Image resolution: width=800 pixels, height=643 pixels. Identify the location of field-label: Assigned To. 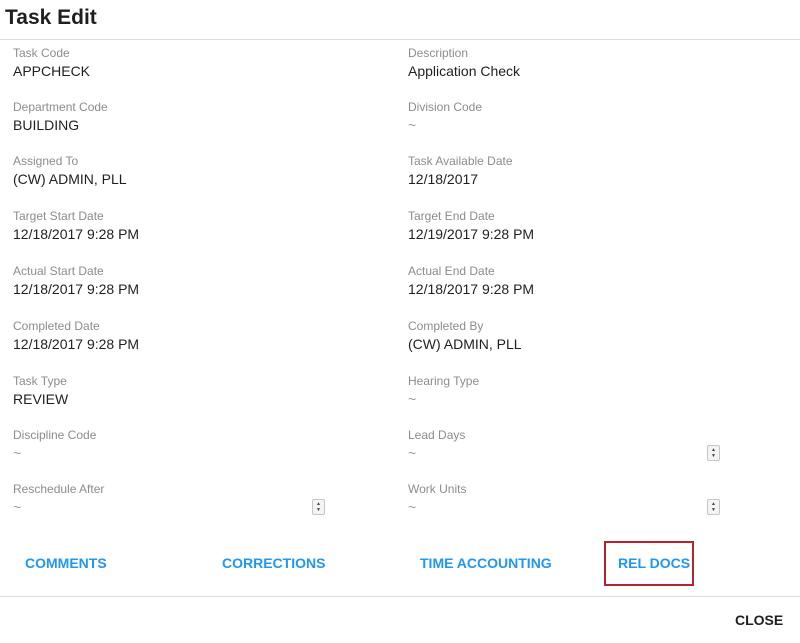
(46, 161).